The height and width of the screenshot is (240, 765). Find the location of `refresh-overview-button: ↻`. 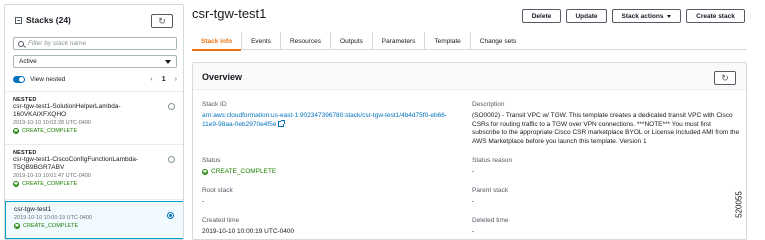

refresh-overview-button: ↻ is located at coordinates (725, 78).